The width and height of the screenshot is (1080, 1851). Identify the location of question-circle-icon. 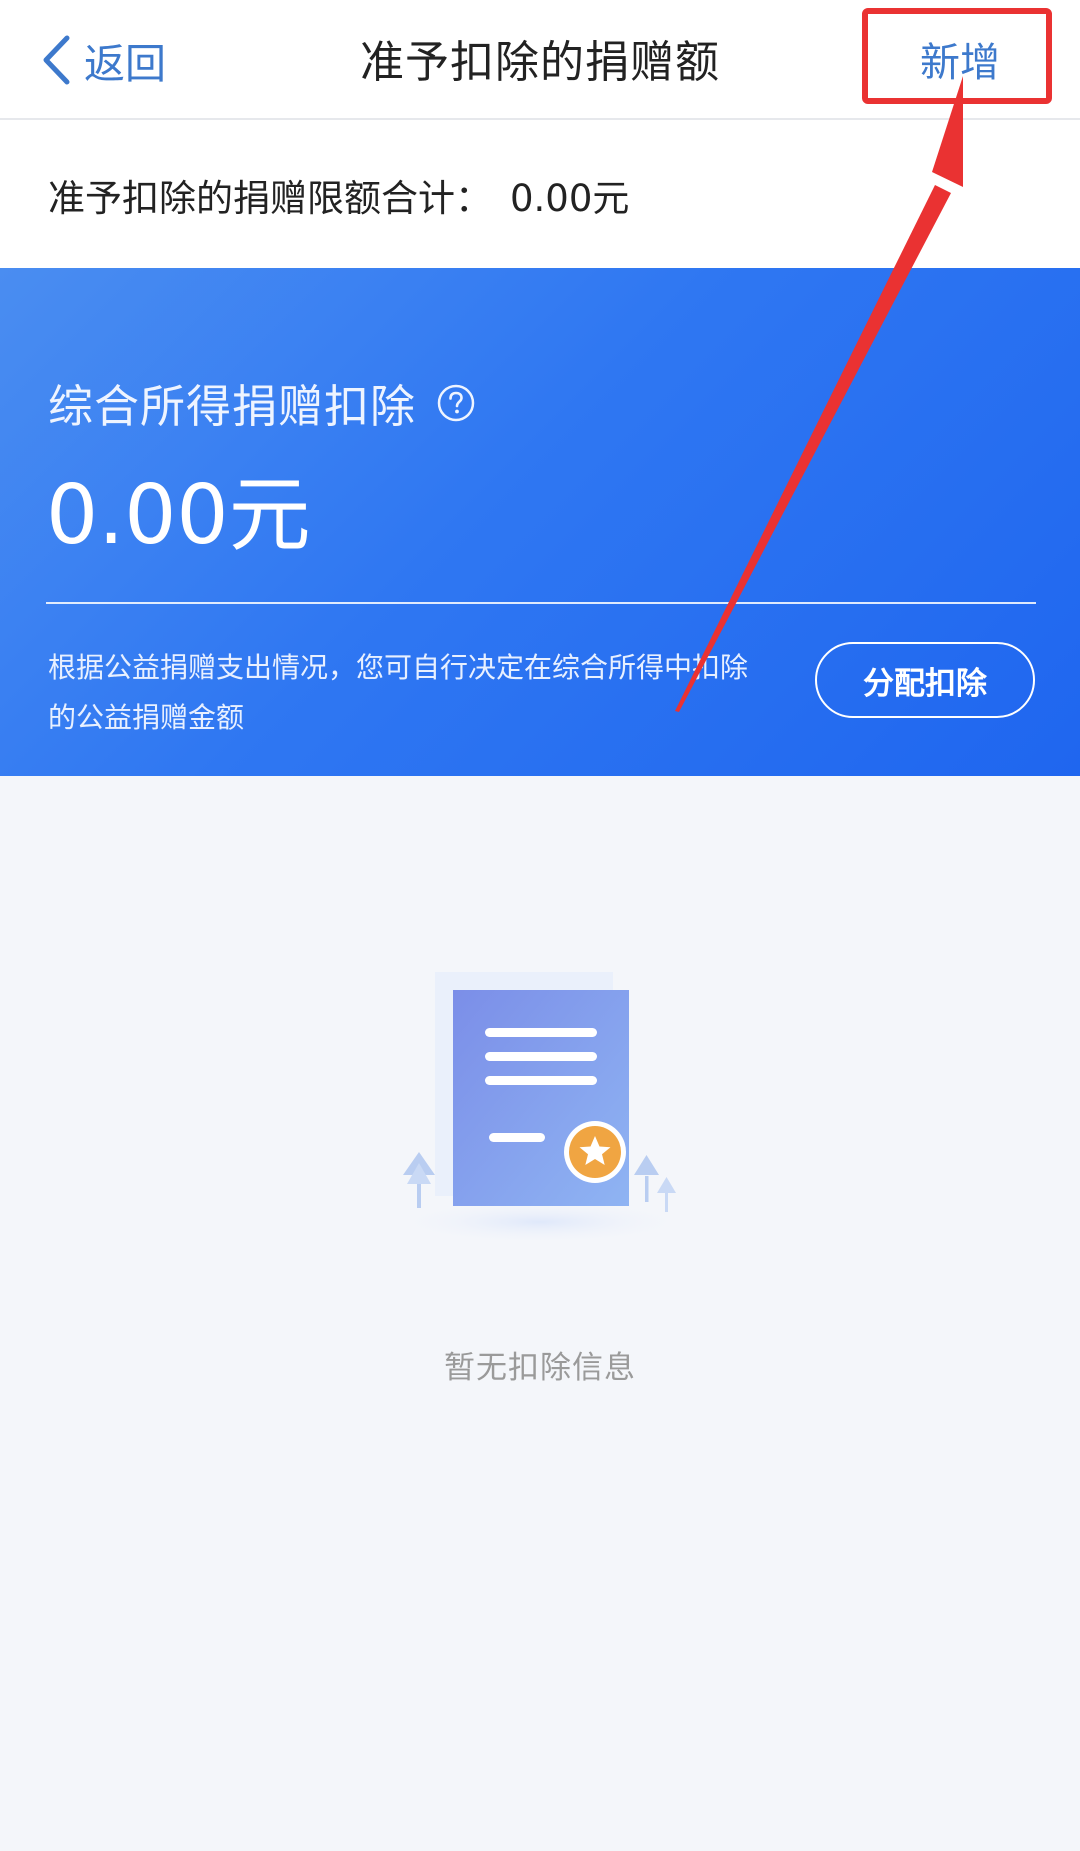
(456, 403).